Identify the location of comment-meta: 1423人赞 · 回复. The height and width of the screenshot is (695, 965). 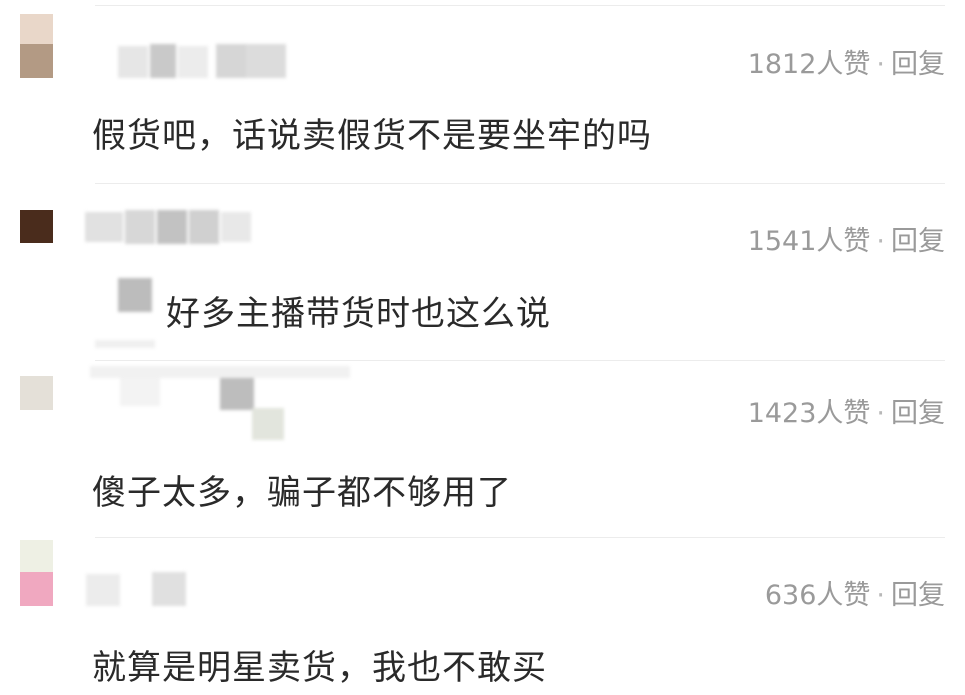
(846, 410).